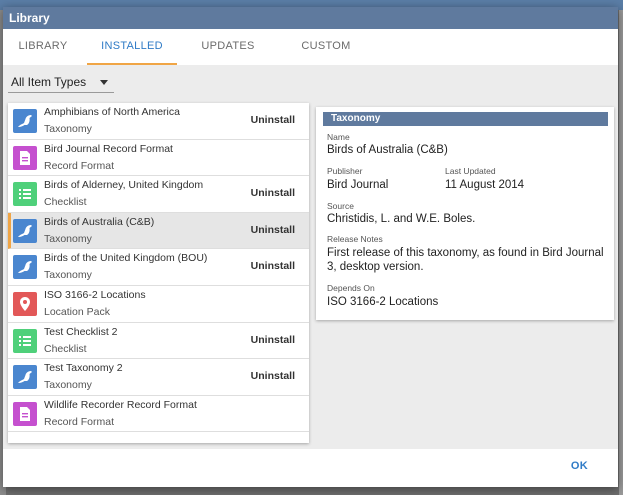 The image size is (623, 495). What do you see at coordinates (81, 331) in the screenshot?
I see `item-name: Test Checklist 2` at bounding box center [81, 331].